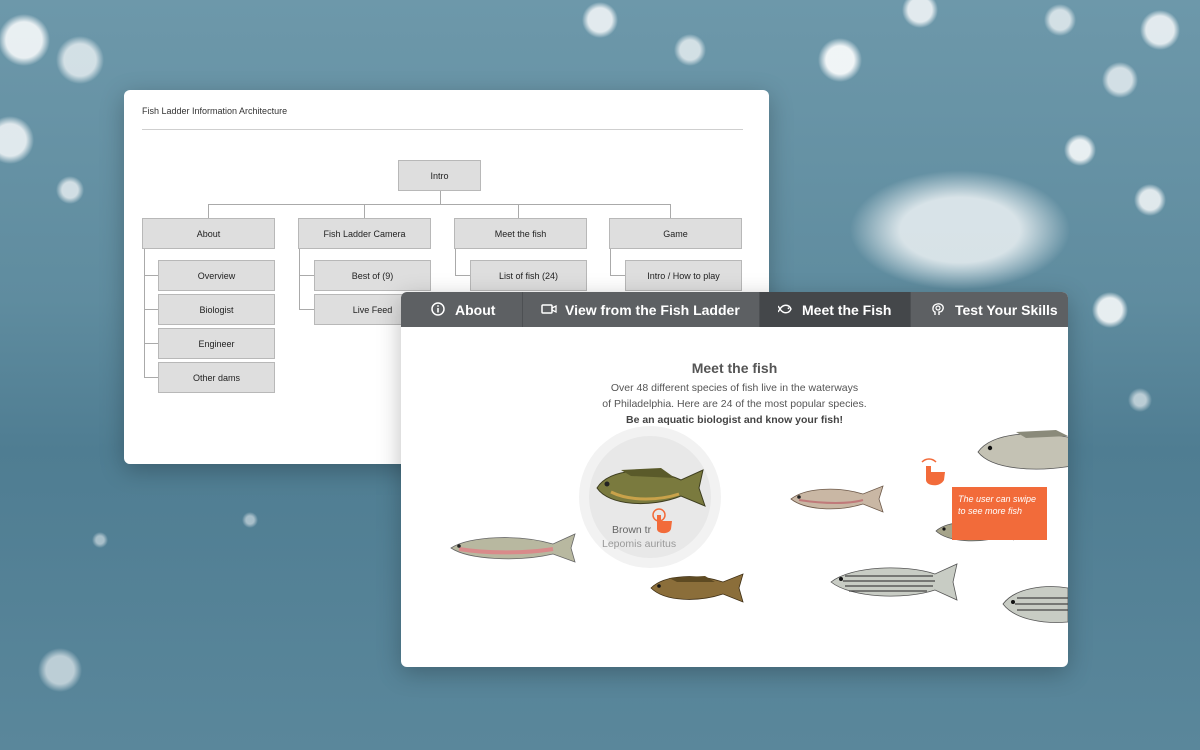 The image size is (1200, 750). I want to click on selected-fish-common-name: Brown tr, so click(632, 530).